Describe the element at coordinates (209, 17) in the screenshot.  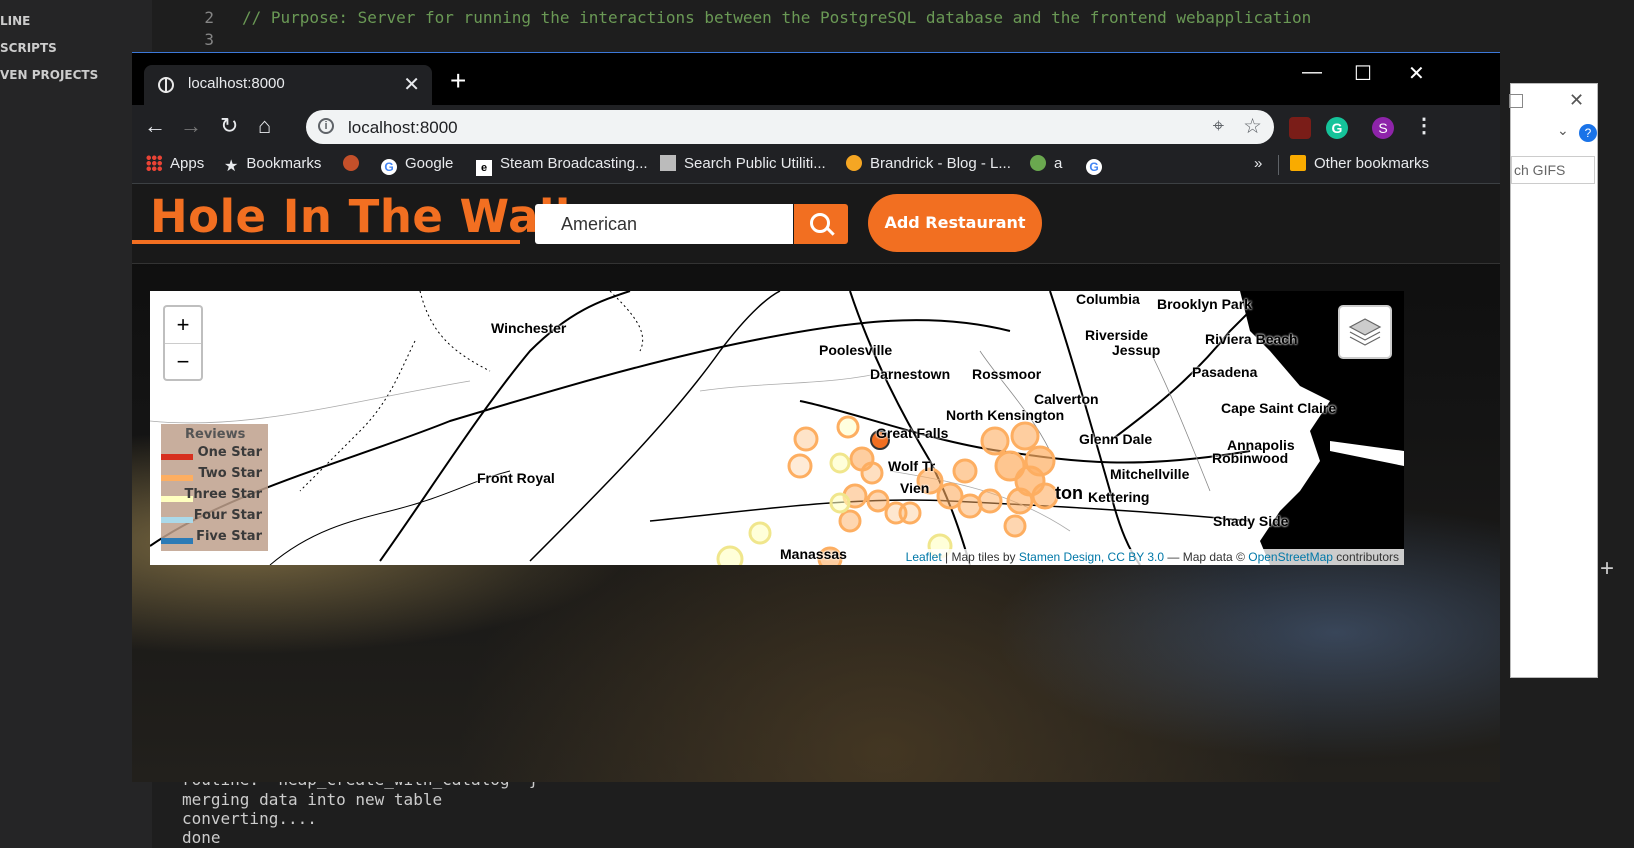
I see `line-number: 2` at that location.